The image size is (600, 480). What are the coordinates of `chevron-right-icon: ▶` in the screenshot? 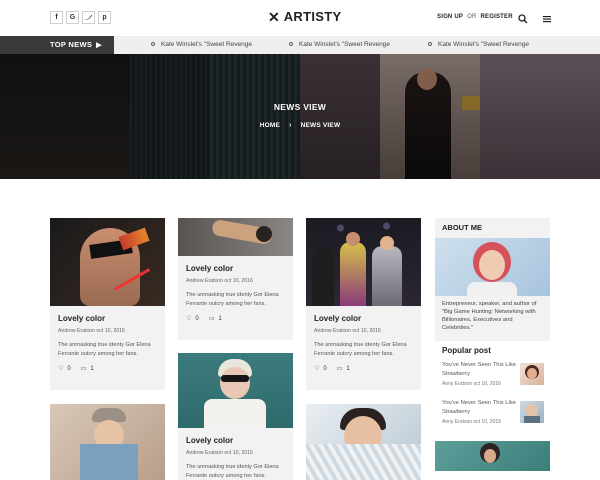 It's located at (99, 45).